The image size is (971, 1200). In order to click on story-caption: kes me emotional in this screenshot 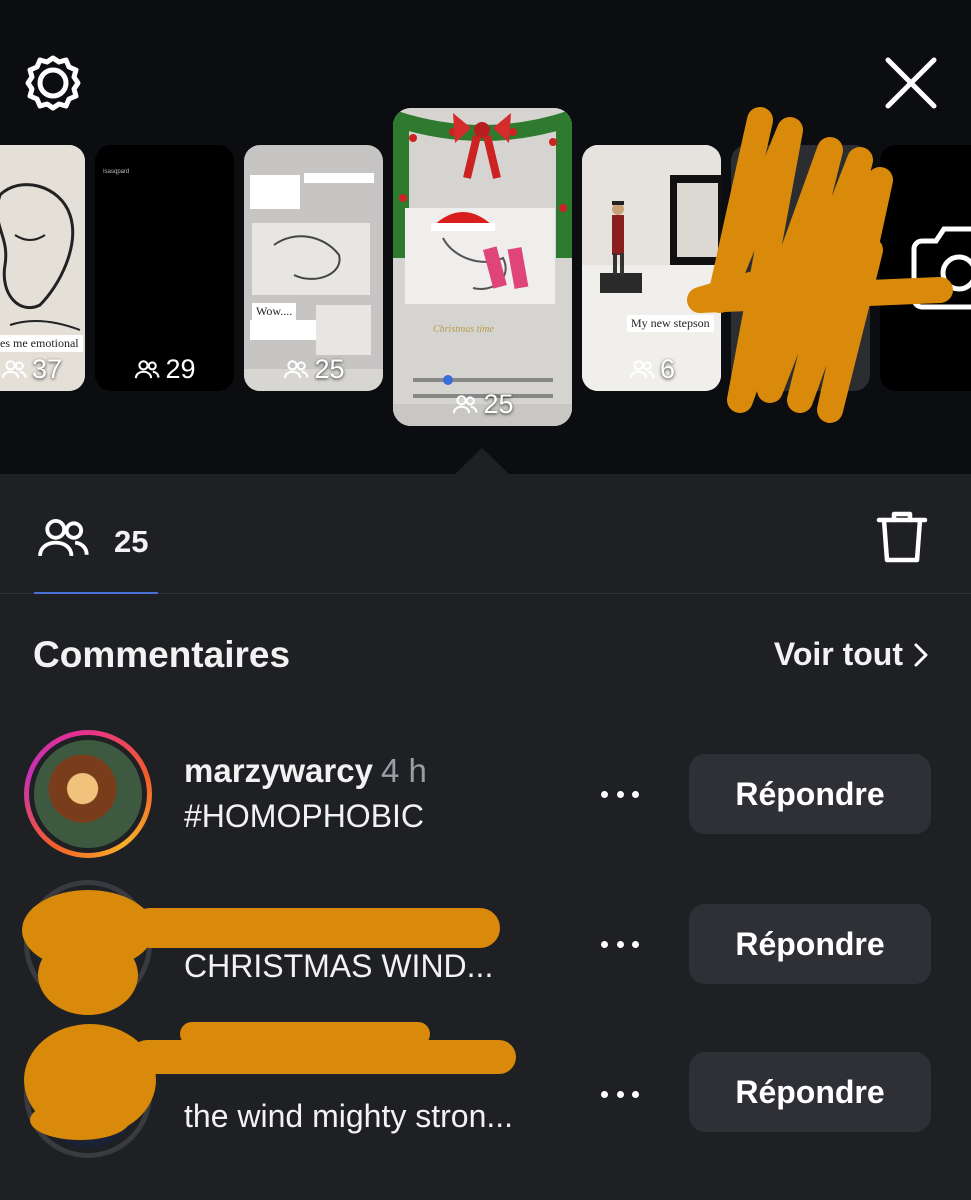, I will do `click(41, 343)`.